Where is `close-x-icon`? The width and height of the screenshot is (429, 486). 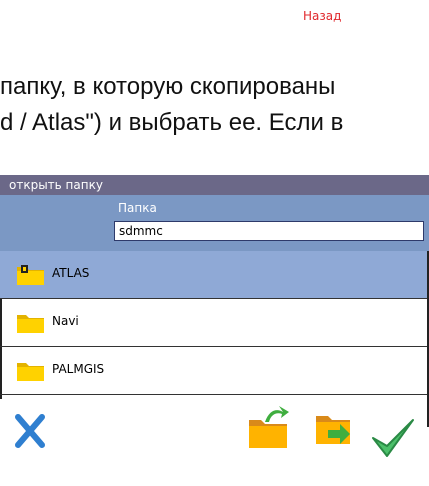 close-x-icon is located at coordinates (30, 431).